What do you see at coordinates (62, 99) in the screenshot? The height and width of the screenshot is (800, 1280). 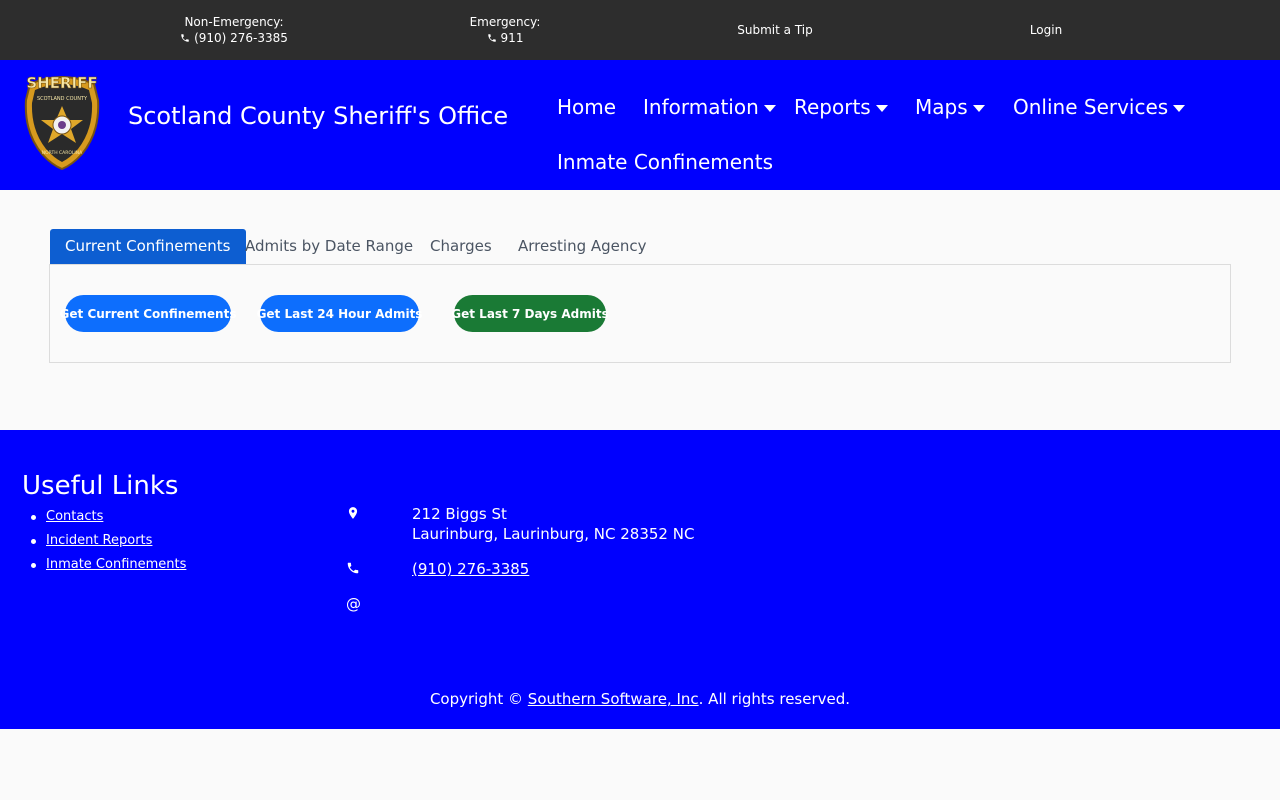 I see `badge-county: SCOTLAND COUNTY` at bounding box center [62, 99].